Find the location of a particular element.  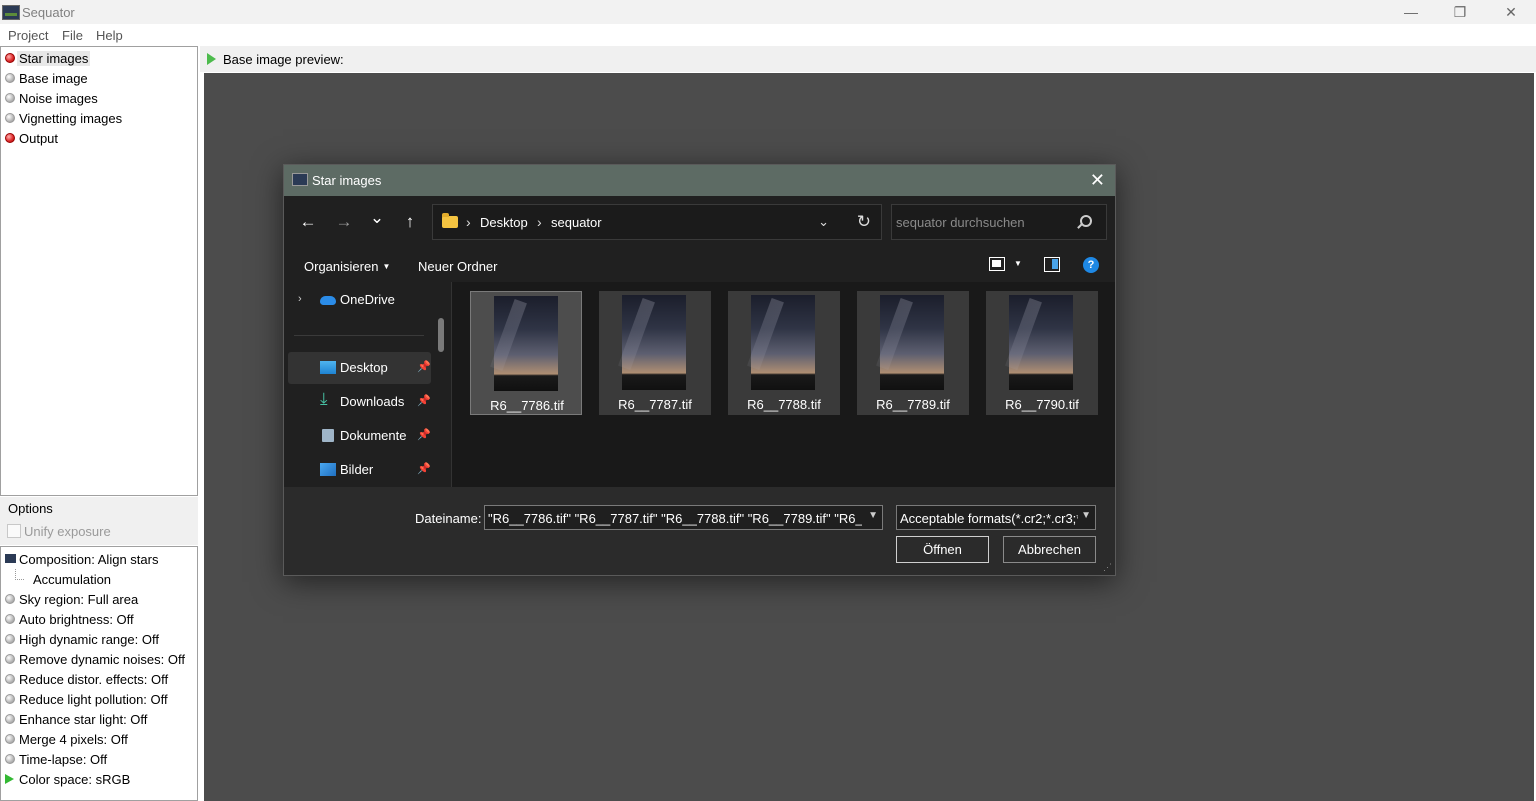

sidebar-item-downloads: ⤓ Downloads 📌 is located at coordinates (359, 402).